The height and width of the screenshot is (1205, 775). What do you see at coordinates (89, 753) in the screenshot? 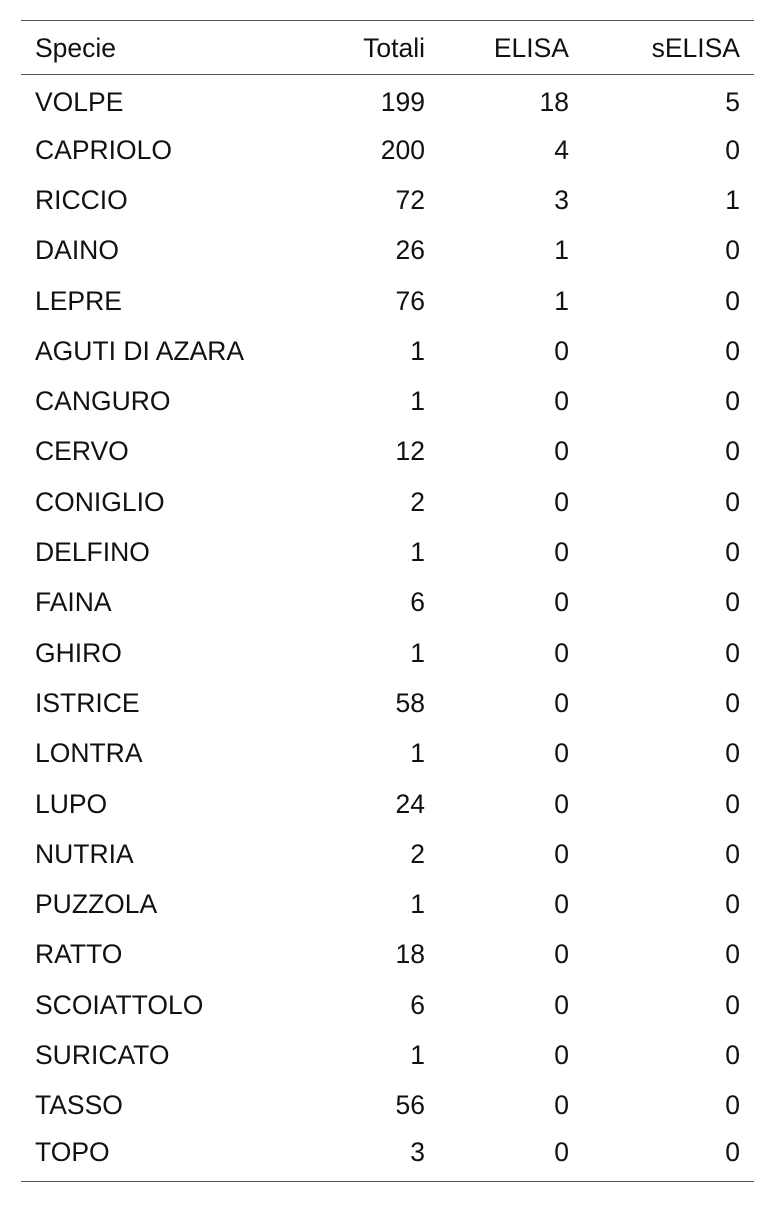
I see `cell-specie: LONTRA` at bounding box center [89, 753].